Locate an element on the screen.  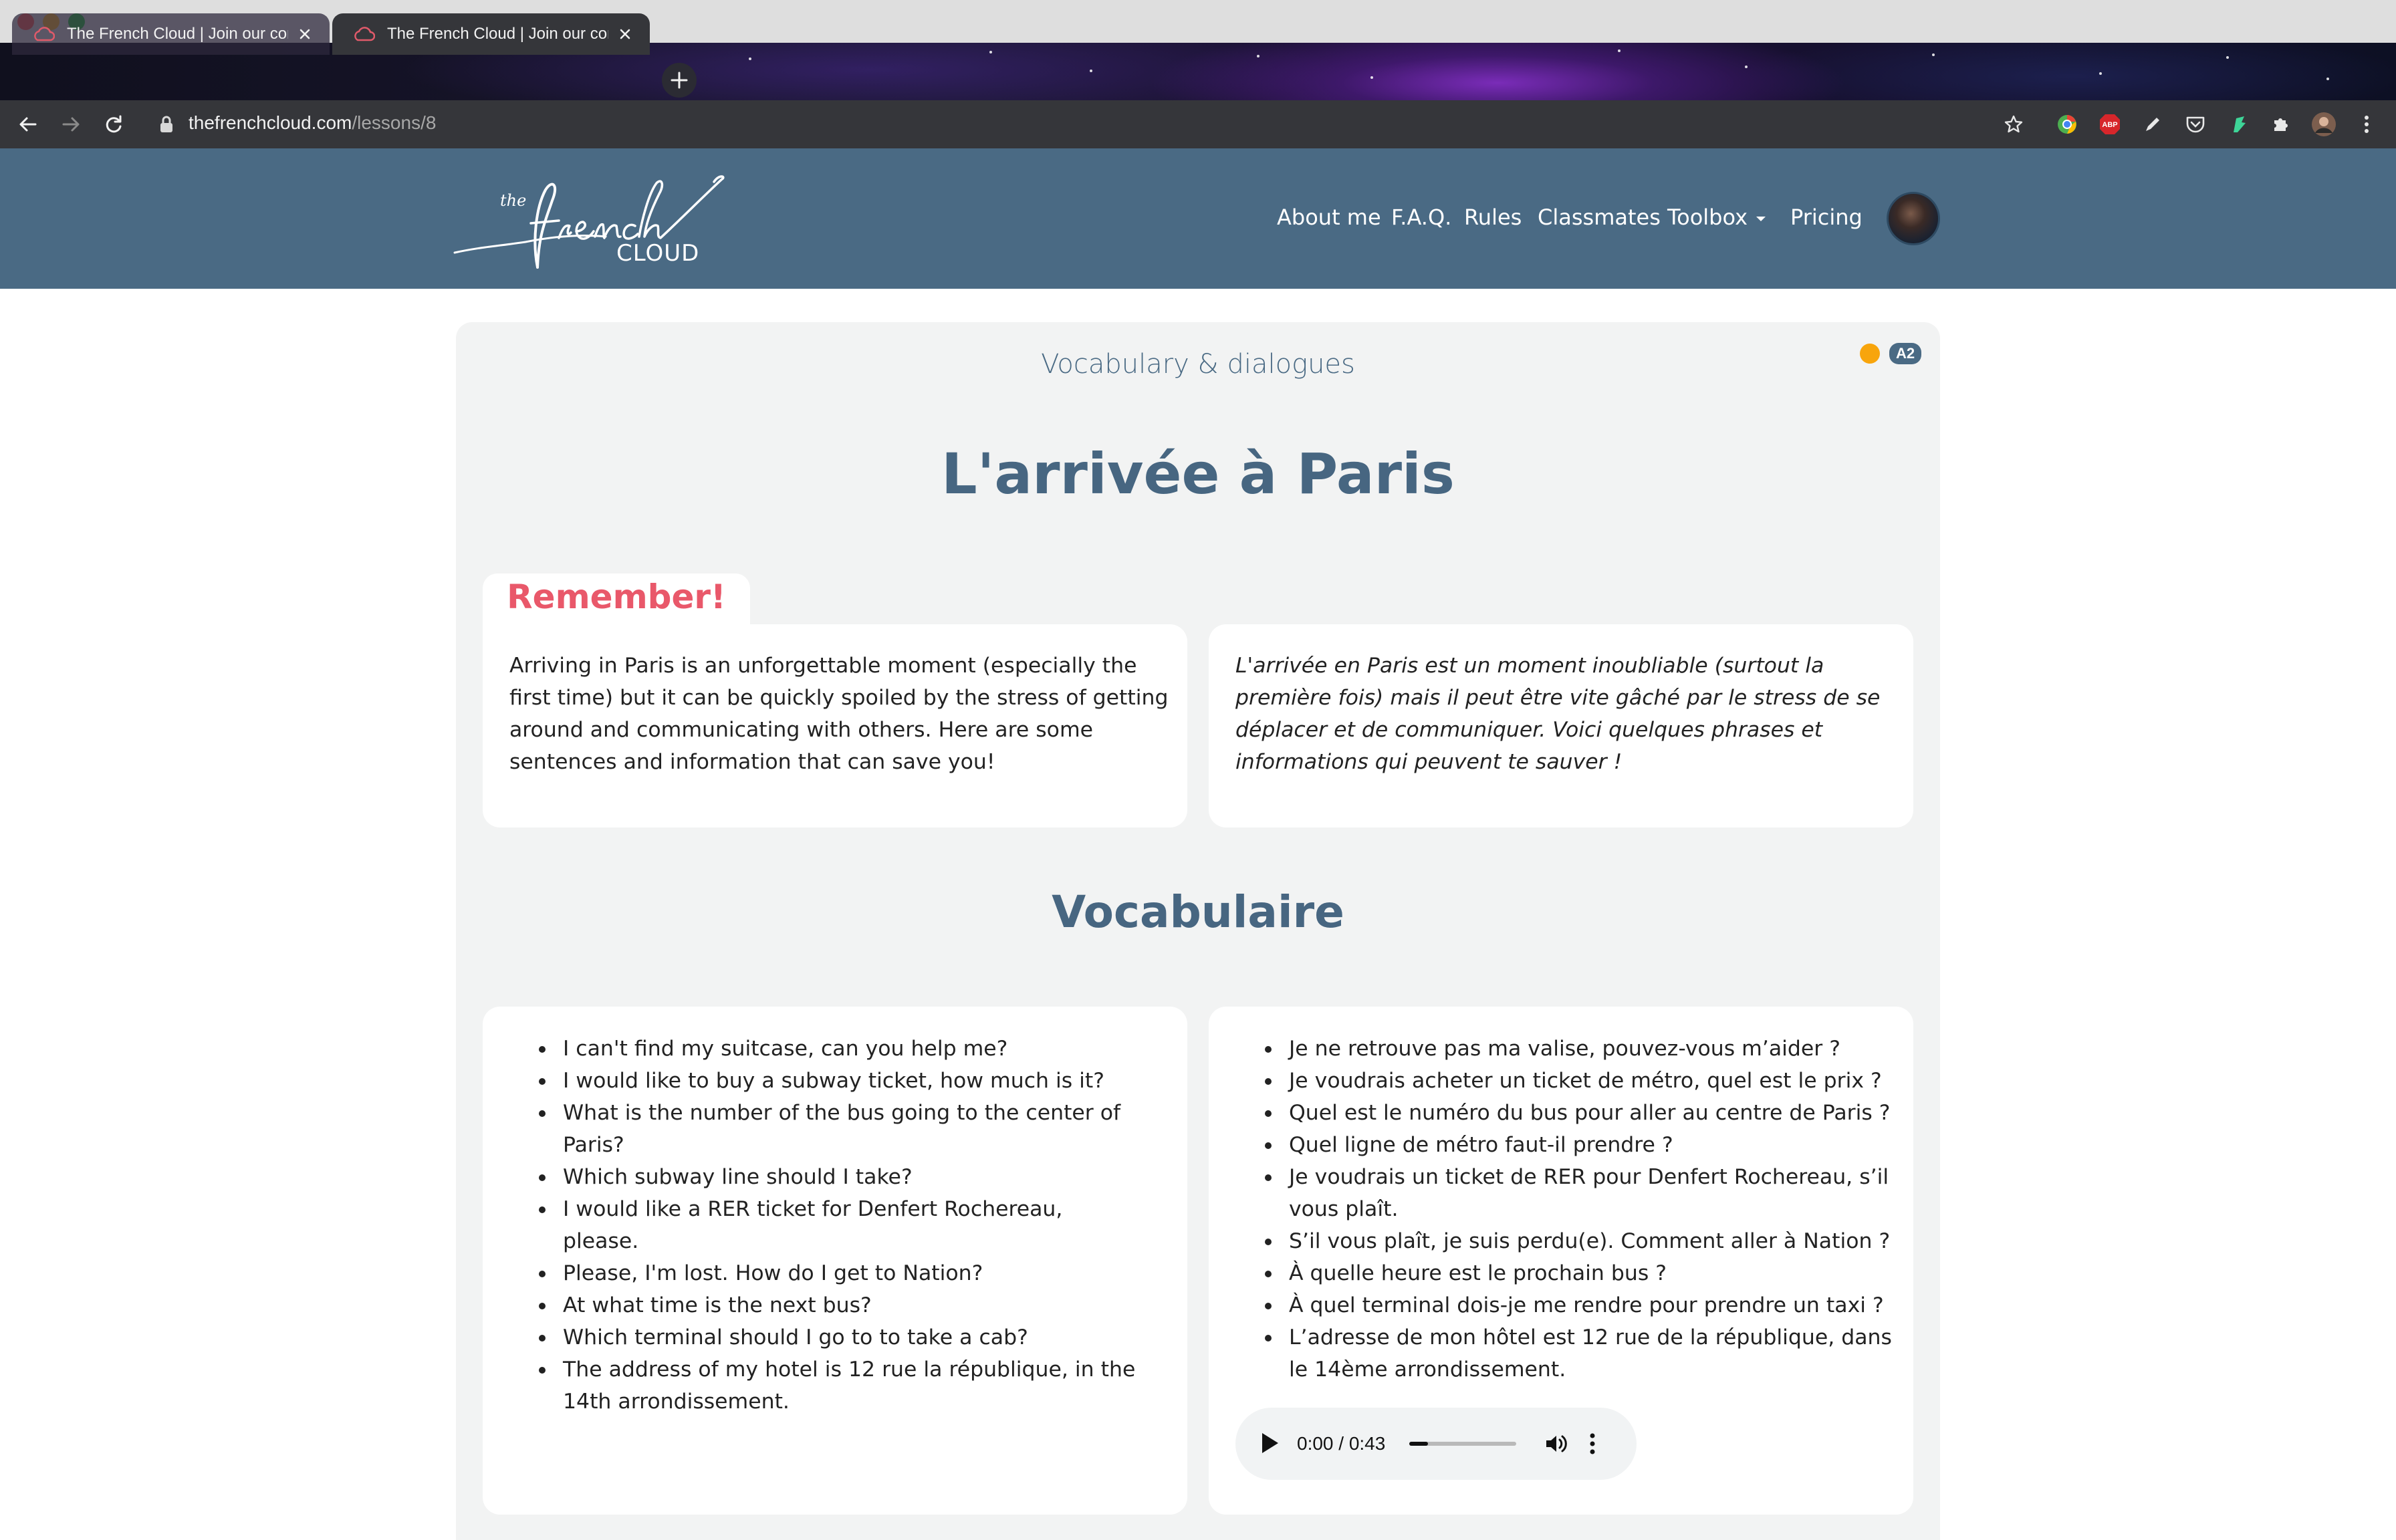
browser-menu-button is located at coordinates (2366, 124).